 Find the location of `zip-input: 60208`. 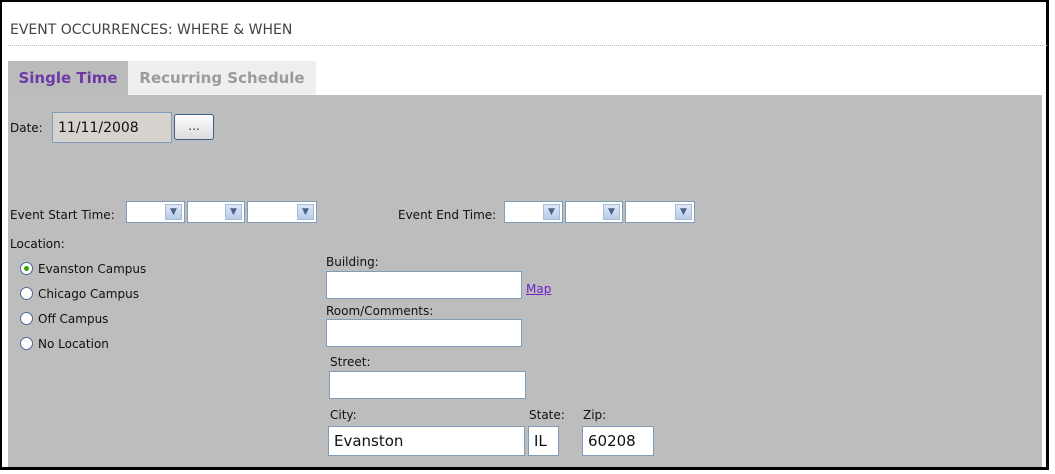

zip-input: 60208 is located at coordinates (618, 441).